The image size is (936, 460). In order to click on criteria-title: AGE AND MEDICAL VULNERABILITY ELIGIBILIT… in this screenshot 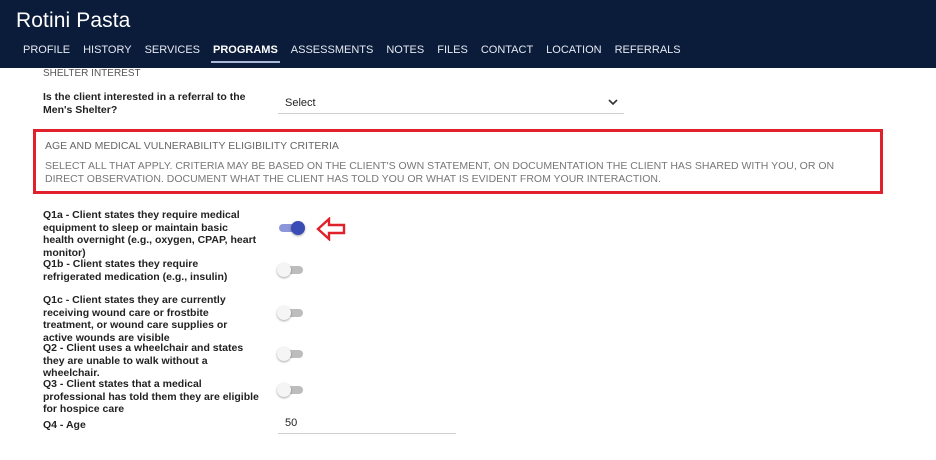, I will do `click(192, 146)`.